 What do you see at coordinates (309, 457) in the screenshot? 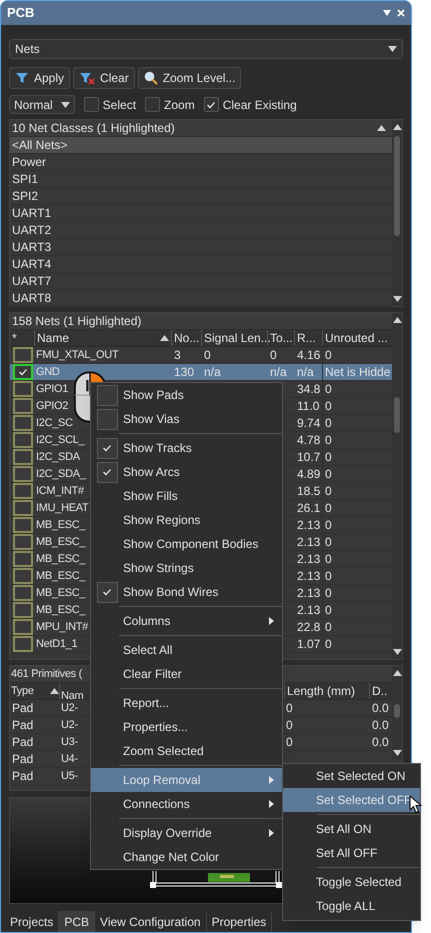
I see `table-cell-text: 10.7` at bounding box center [309, 457].